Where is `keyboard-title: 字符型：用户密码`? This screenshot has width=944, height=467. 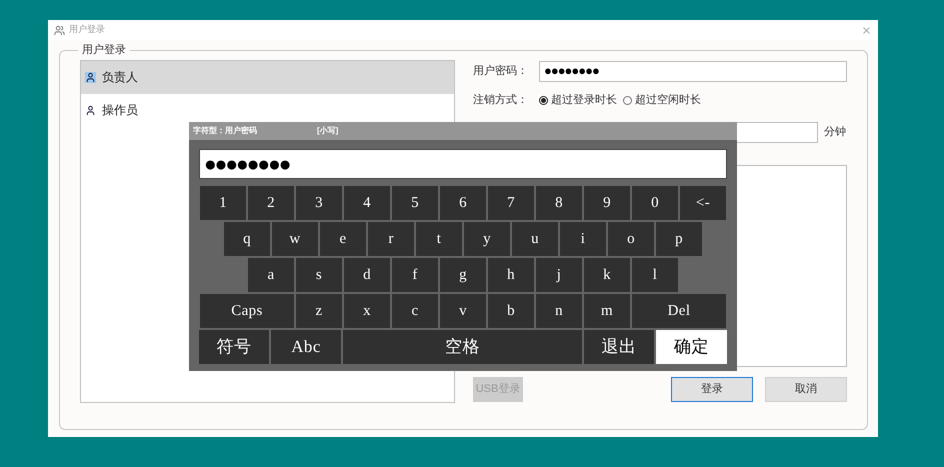 keyboard-title: 字符型：用户密码 is located at coordinates (225, 131).